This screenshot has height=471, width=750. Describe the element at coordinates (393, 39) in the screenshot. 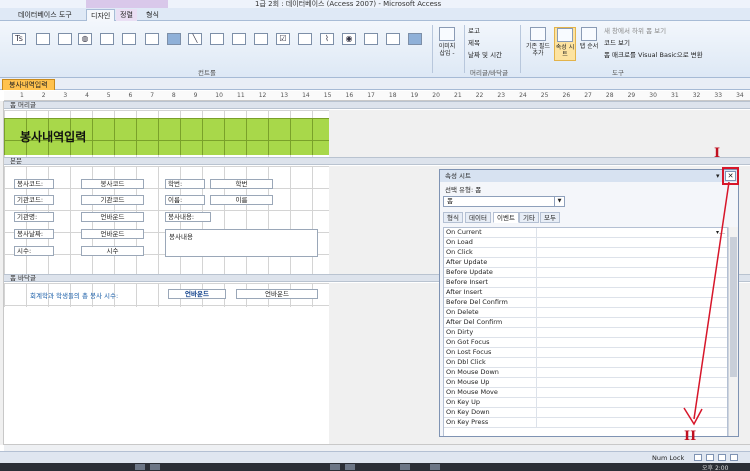

I see `bound-object-icon` at that location.